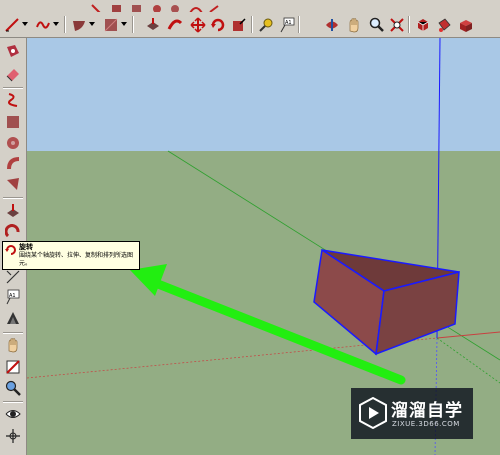 The image size is (500, 455). I want to click on orbit-icon, so click(331, 24).